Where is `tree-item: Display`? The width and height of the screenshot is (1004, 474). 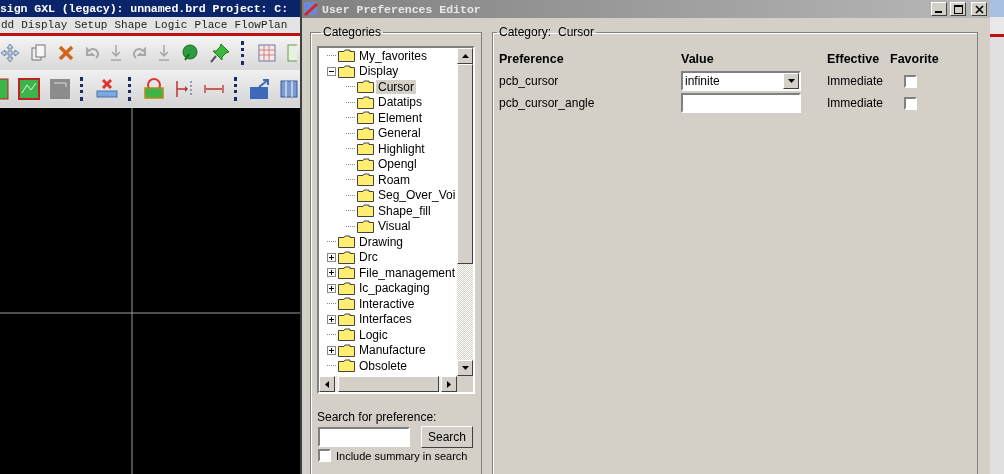
tree-item: Display is located at coordinates (379, 71).